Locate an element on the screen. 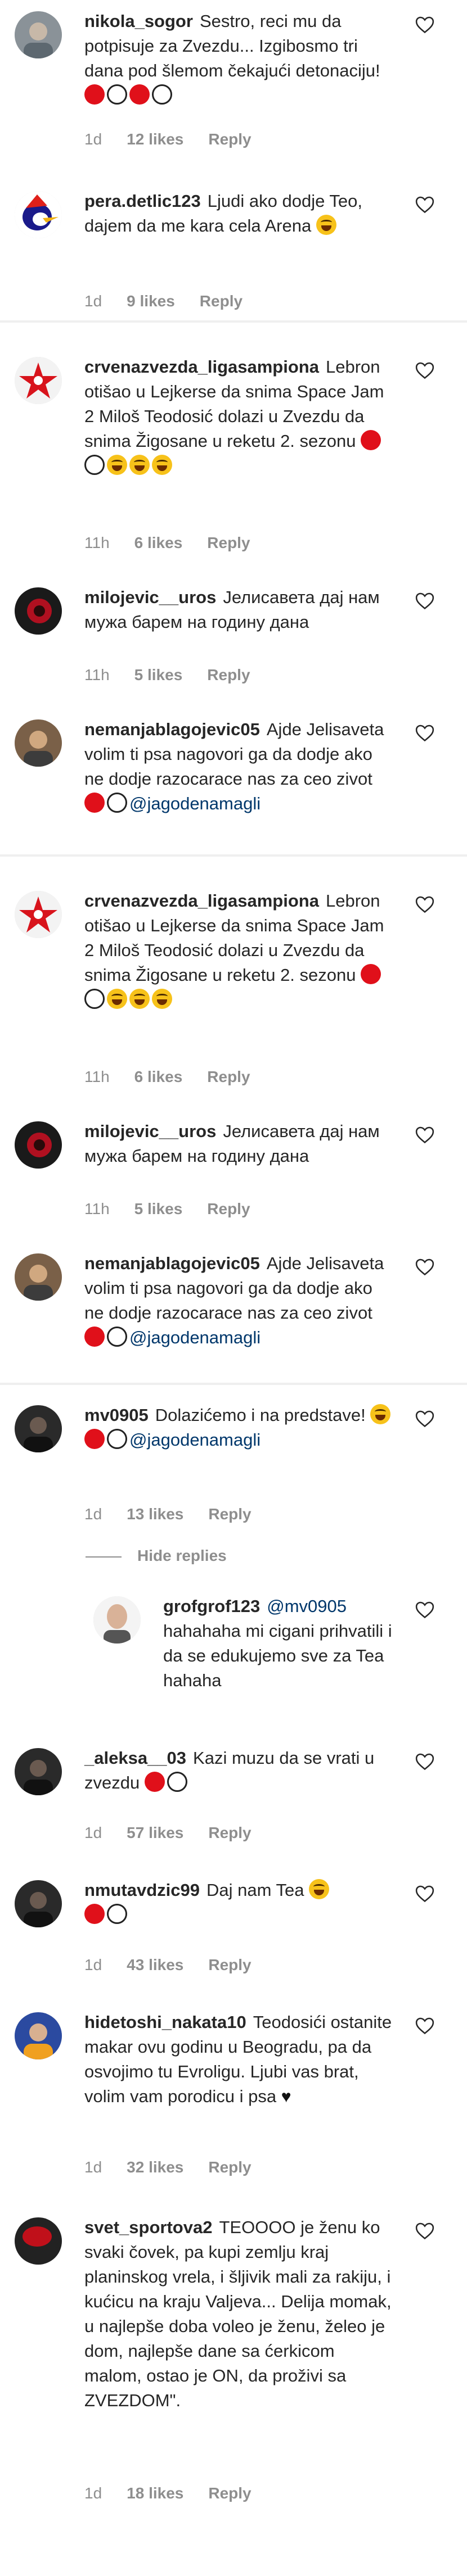 This screenshot has width=467, height=2576. red-circle-emoji is located at coordinates (371, 974).